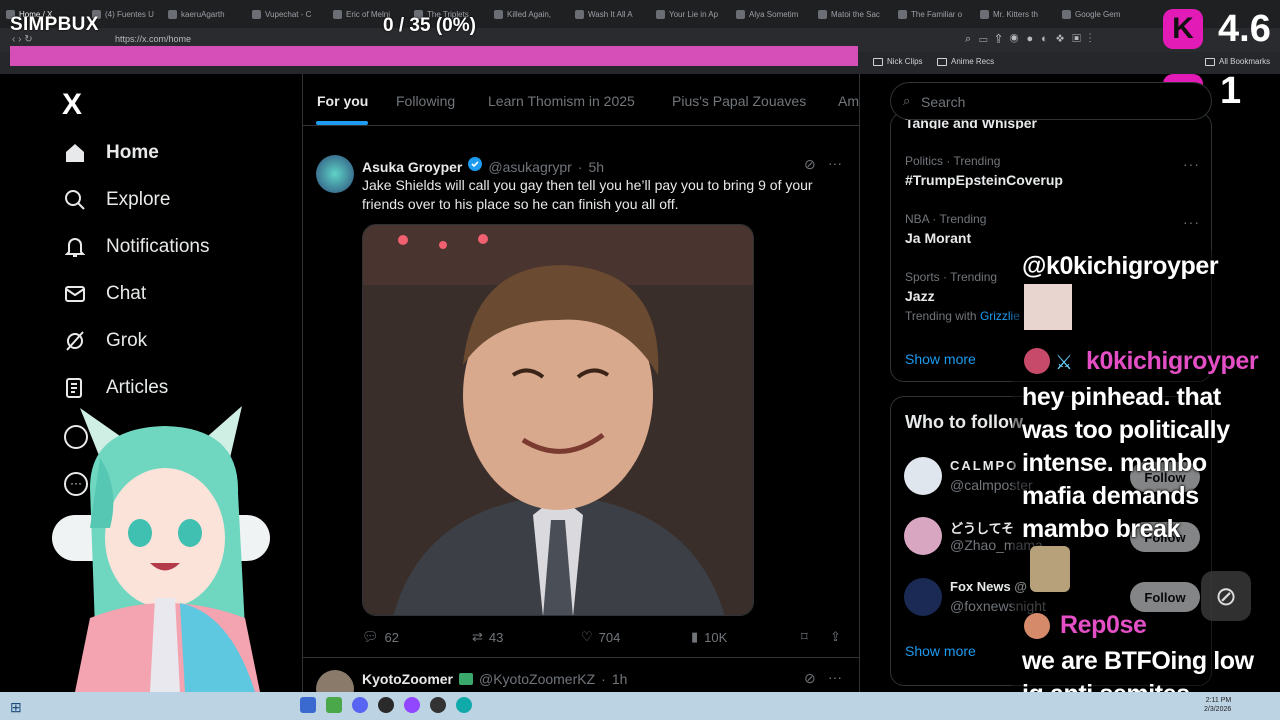 Image resolution: width=1280 pixels, height=720 pixels. What do you see at coordinates (1231, 91) in the screenshot?
I see `viewer-count: 1` at bounding box center [1231, 91].